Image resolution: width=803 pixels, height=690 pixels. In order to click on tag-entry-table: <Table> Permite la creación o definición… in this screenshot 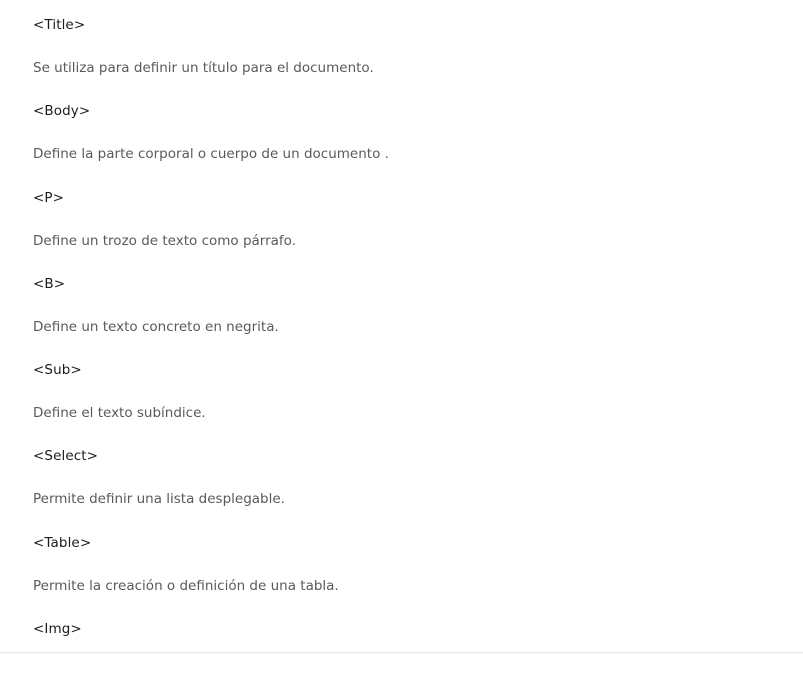, I will do `click(403, 561)`.